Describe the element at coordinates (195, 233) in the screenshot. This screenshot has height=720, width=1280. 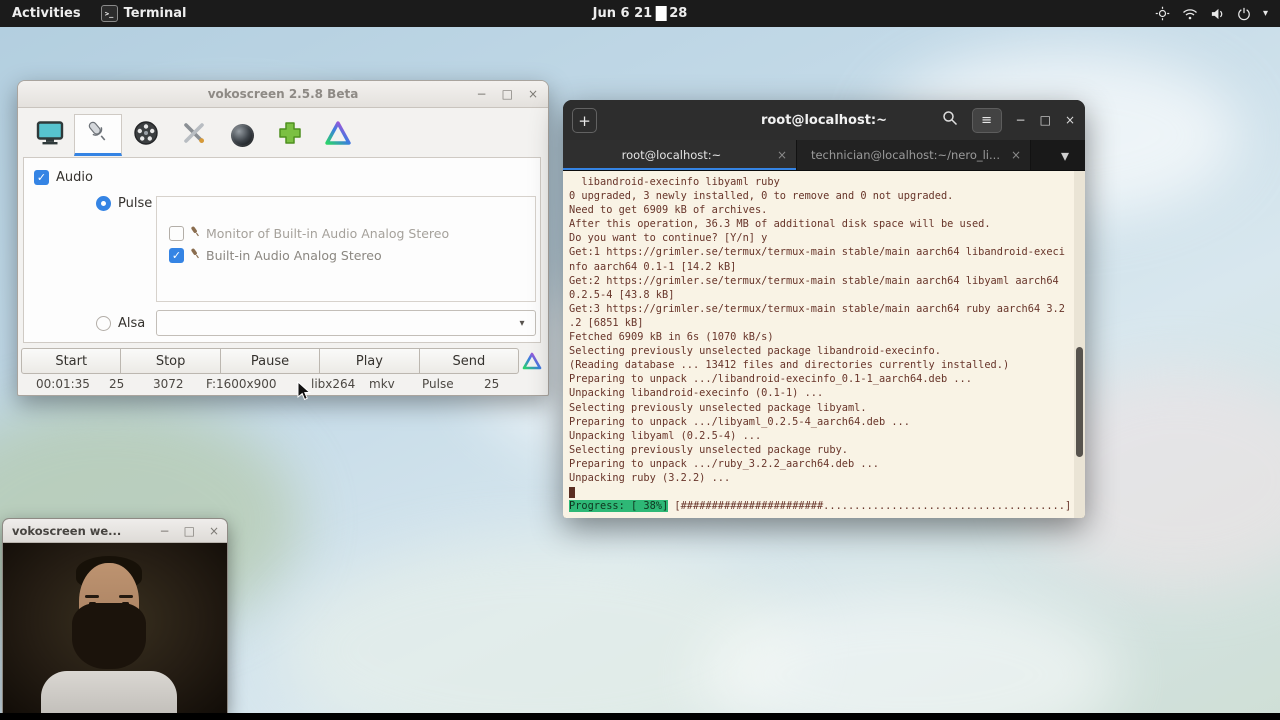
I see `microphone-small-icon` at that location.